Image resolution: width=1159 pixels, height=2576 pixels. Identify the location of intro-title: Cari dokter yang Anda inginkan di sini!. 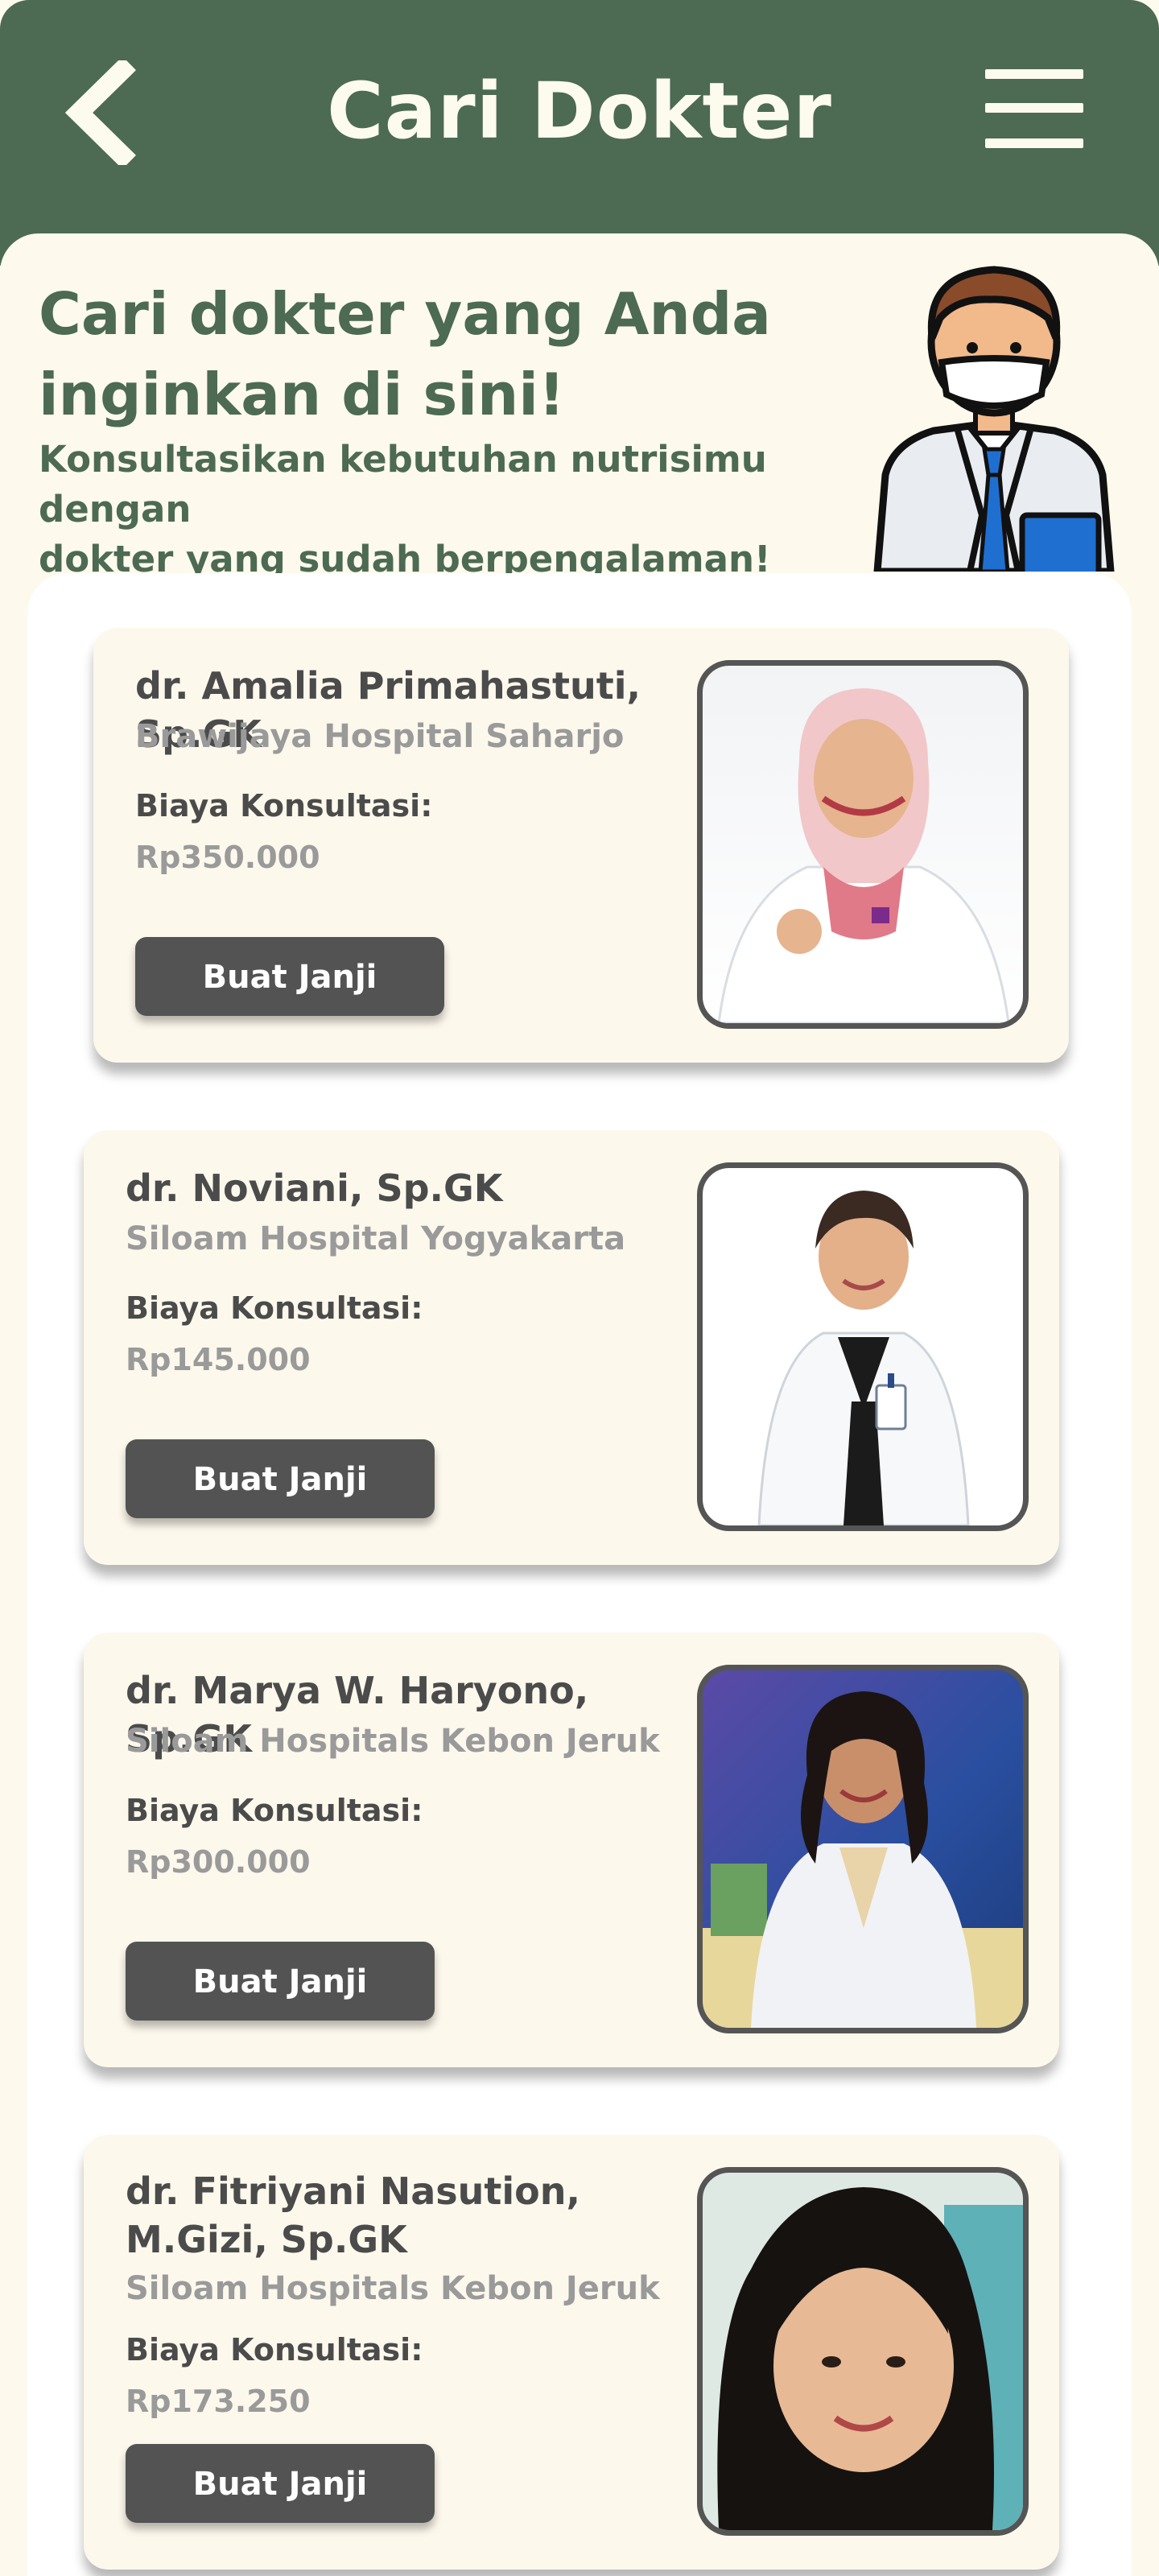
(441, 354).